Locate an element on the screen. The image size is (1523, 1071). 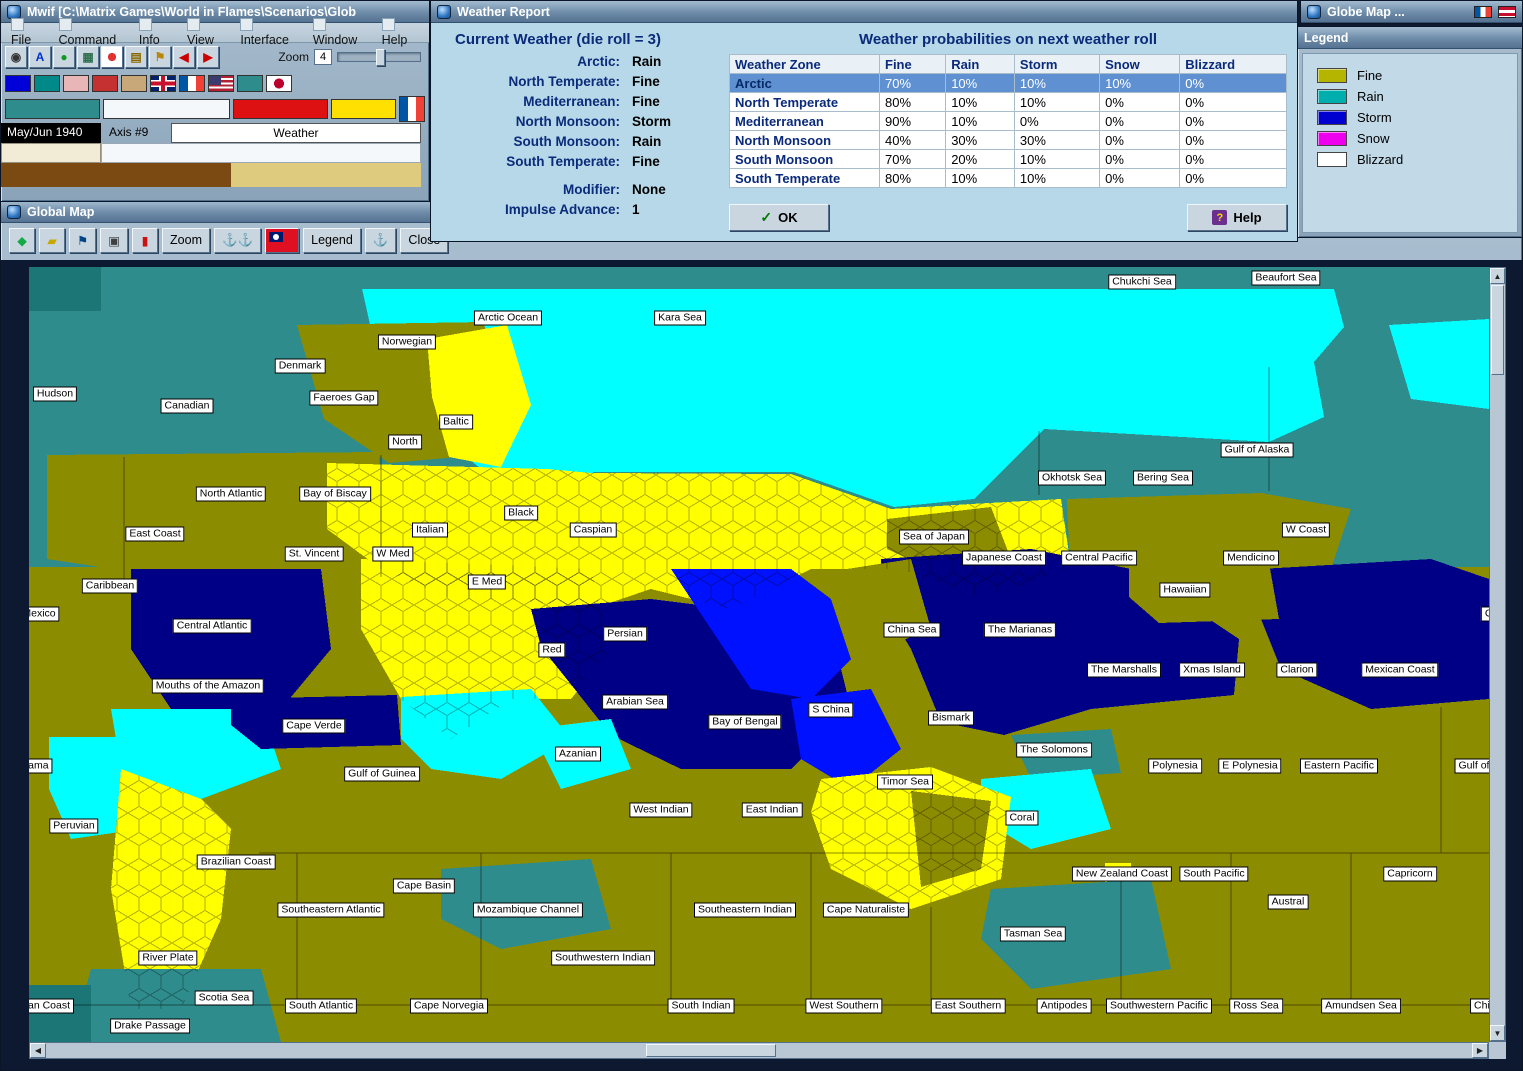
sea-zone-label-baltic: Baltic is located at coordinates (456, 422).